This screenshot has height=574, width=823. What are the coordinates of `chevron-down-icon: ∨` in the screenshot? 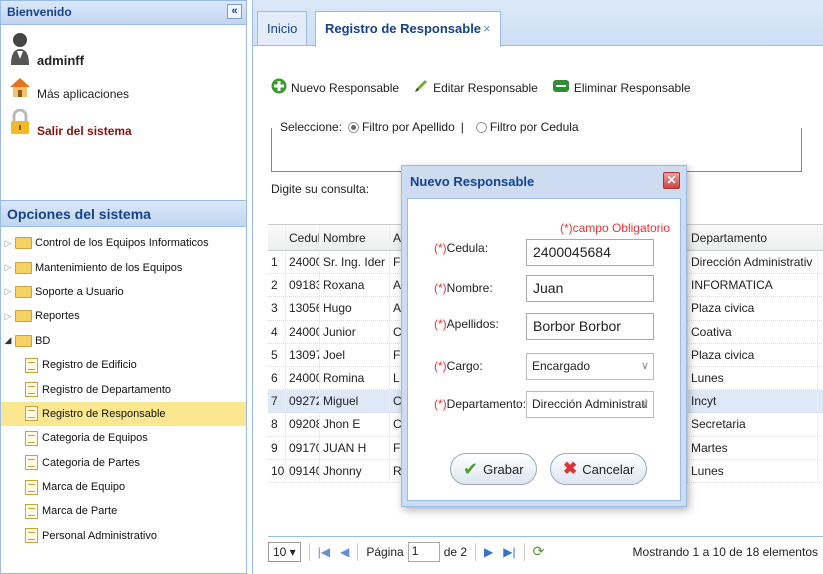 It's located at (644, 404).